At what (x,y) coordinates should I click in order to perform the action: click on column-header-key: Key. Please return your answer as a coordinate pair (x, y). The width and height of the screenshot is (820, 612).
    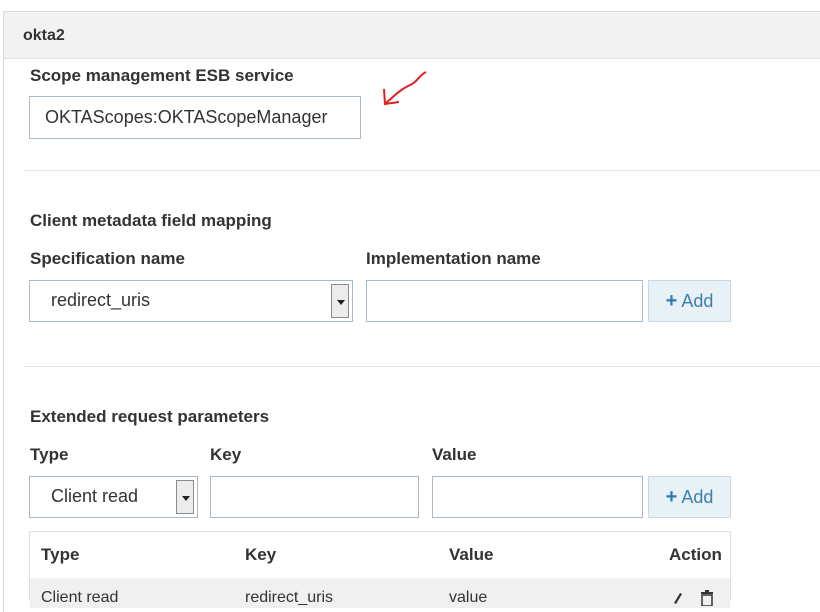
    Looking at the image, I should click on (261, 554).